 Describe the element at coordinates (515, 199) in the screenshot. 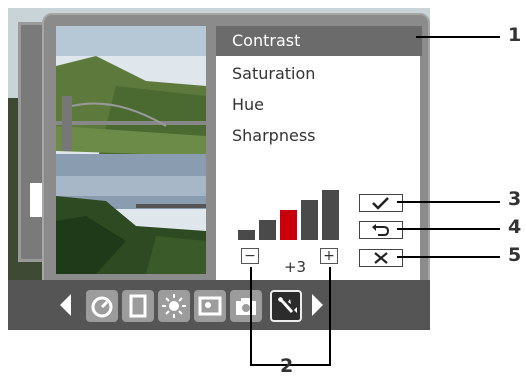

I see `callout-3: 3` at that location.